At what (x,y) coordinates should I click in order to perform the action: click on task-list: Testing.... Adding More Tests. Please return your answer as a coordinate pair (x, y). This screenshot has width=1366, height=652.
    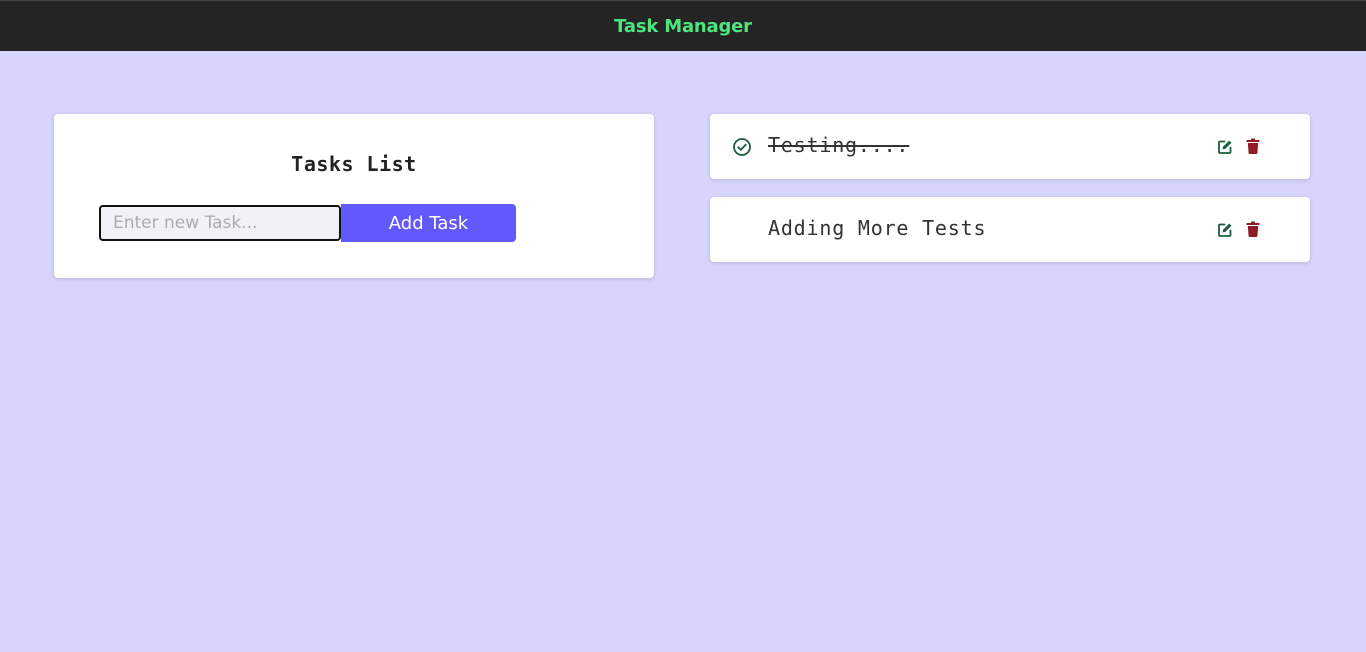
    Looking at the image, I should click on (1010, 197).